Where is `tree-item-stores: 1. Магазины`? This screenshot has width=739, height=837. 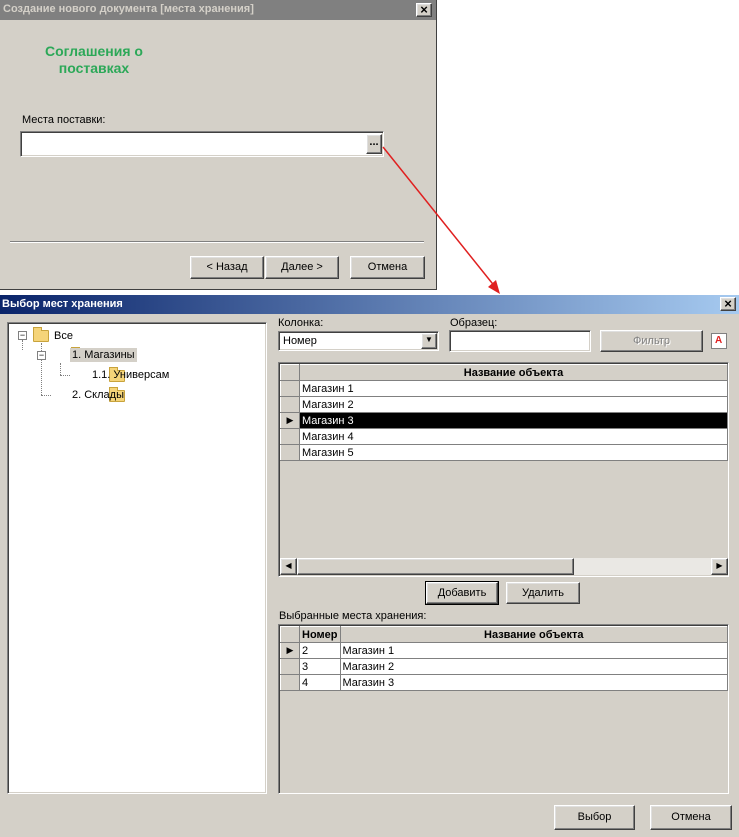
tree-item-stores: 1. Магазины is located at coordinates (103, 355).